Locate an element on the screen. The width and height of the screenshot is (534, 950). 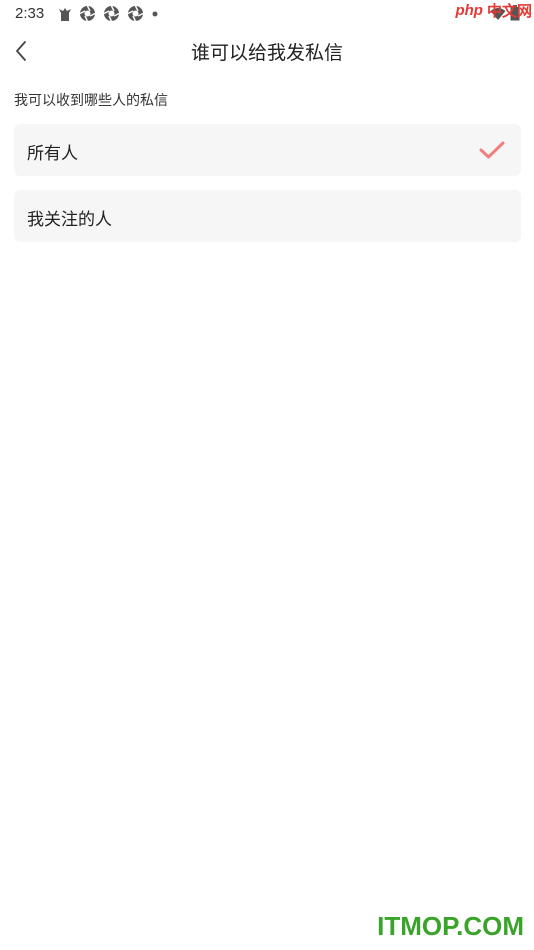
nav-bar: 谁可以给我发私信 is located at coordinates (267, 51).